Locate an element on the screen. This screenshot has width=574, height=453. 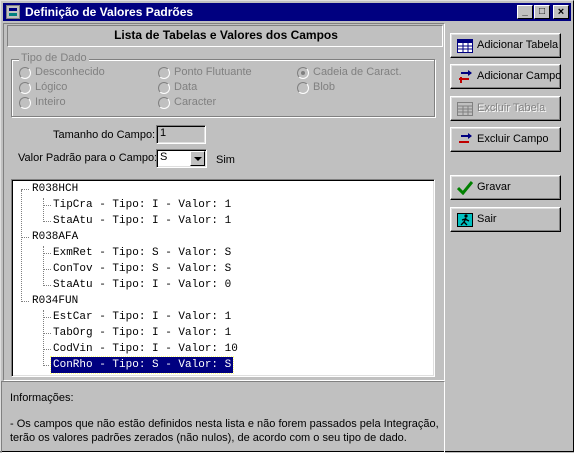
tree-table-node: R038HCH is located at coordinates (55, 189).